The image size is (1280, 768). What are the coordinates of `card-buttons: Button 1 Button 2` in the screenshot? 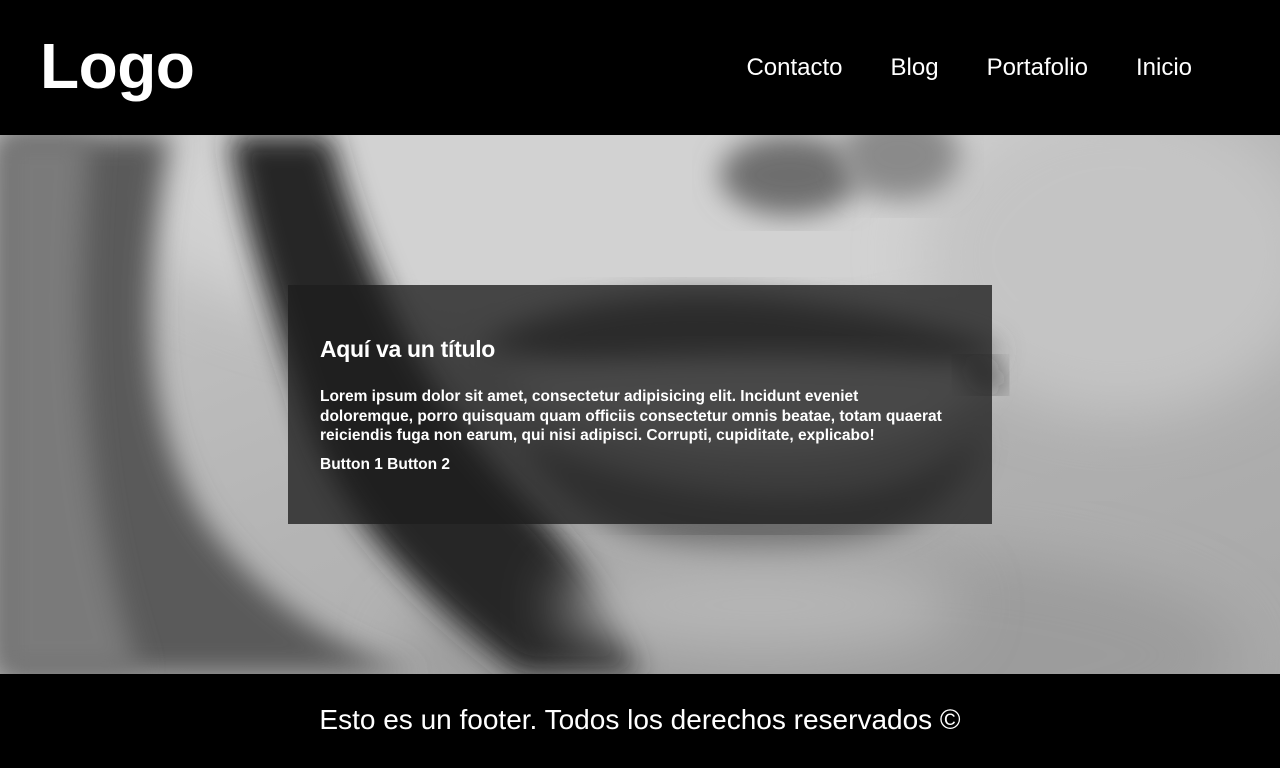 It's located at (640, 465).